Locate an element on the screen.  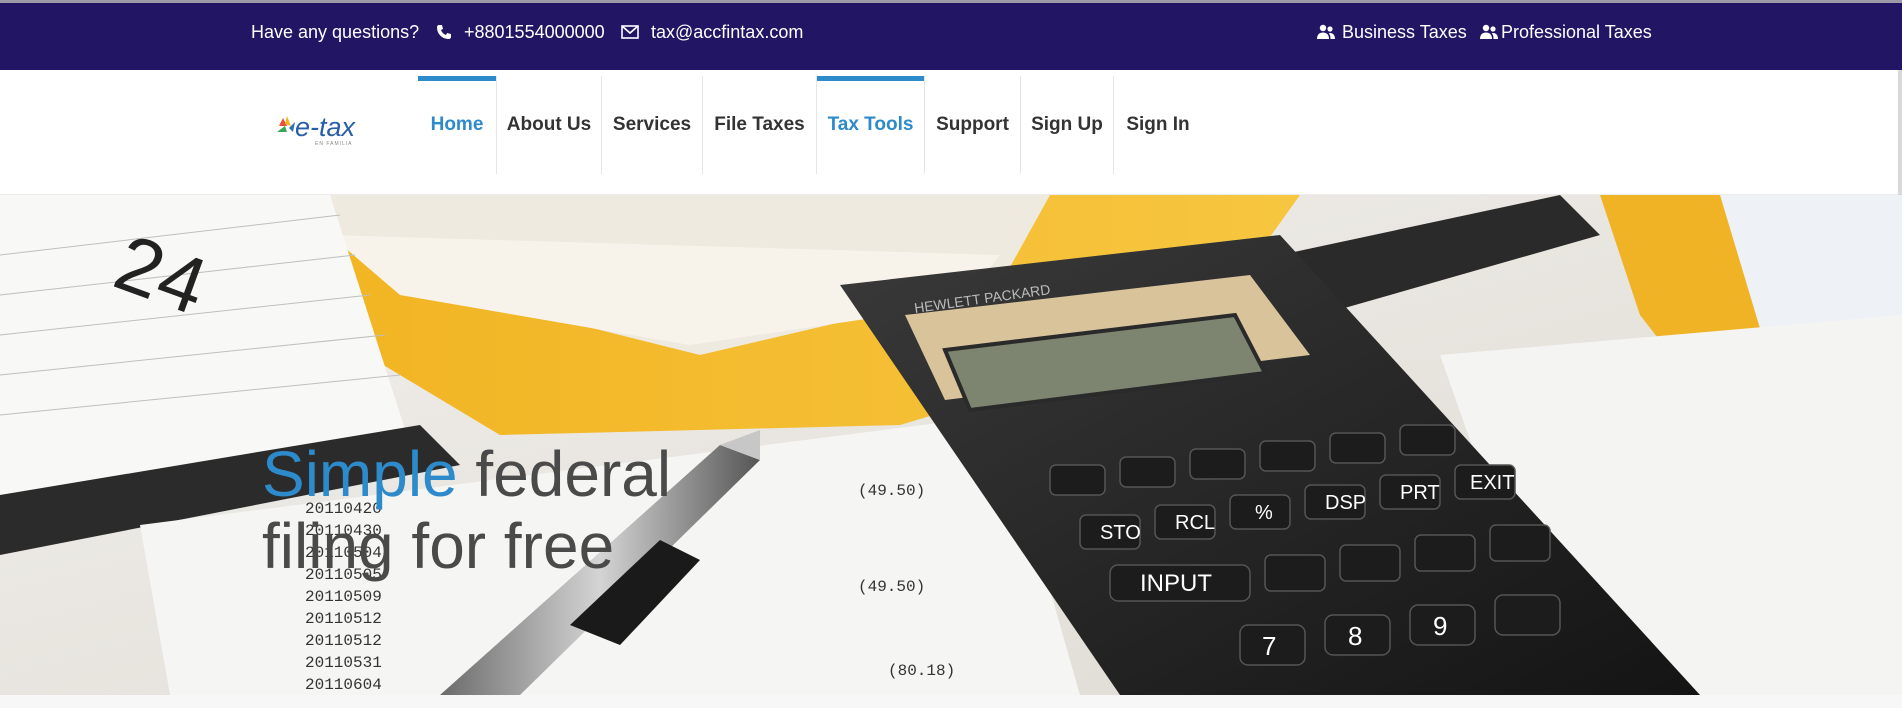
nav-home-label: Home is located at coordinates (457, 124).